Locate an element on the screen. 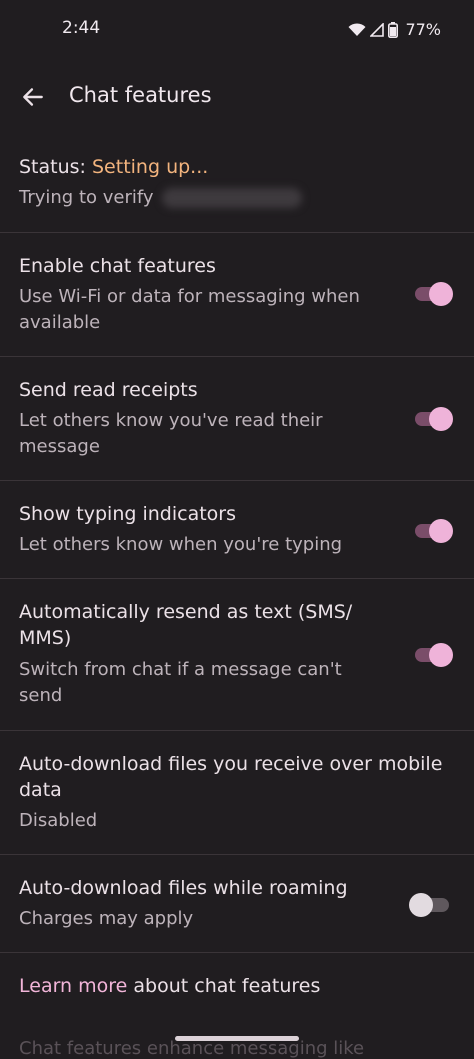 This screenshot has width=474, height=1059. arrow-back-icon is located at coordinates (33, 97).